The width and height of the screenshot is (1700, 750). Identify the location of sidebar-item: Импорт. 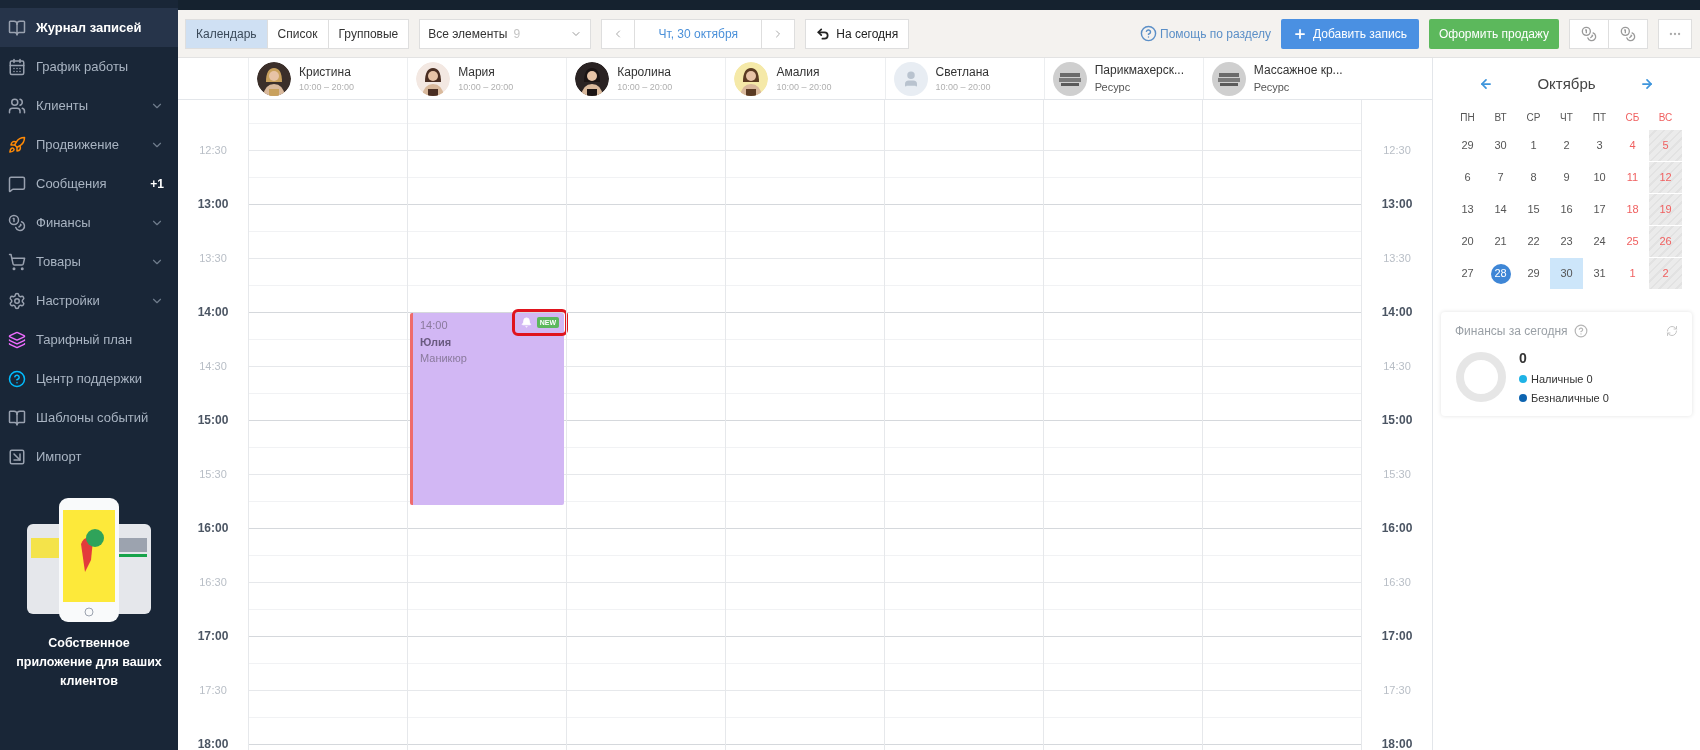
(89, 456).